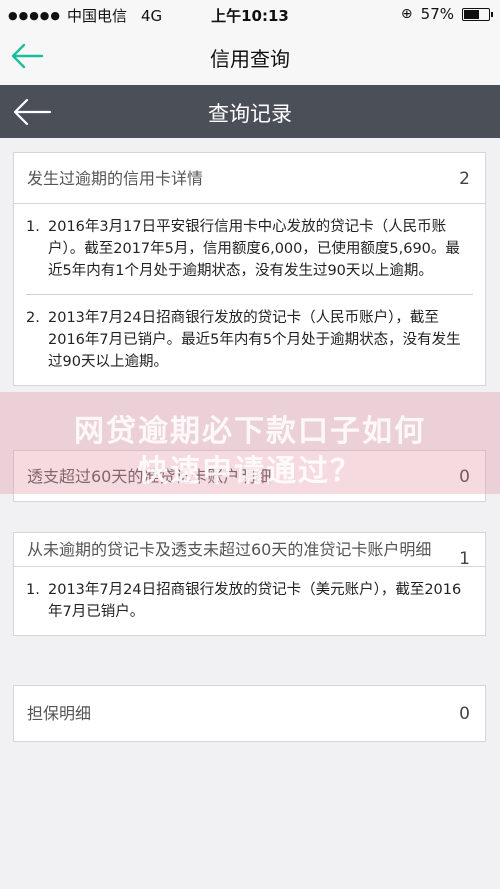 The height and width of the screenshot is (889, 500). What do you see at coordinates (33, 318) in the screenshot?
I see `item-number: 2.` at bounding box center [33, 318].